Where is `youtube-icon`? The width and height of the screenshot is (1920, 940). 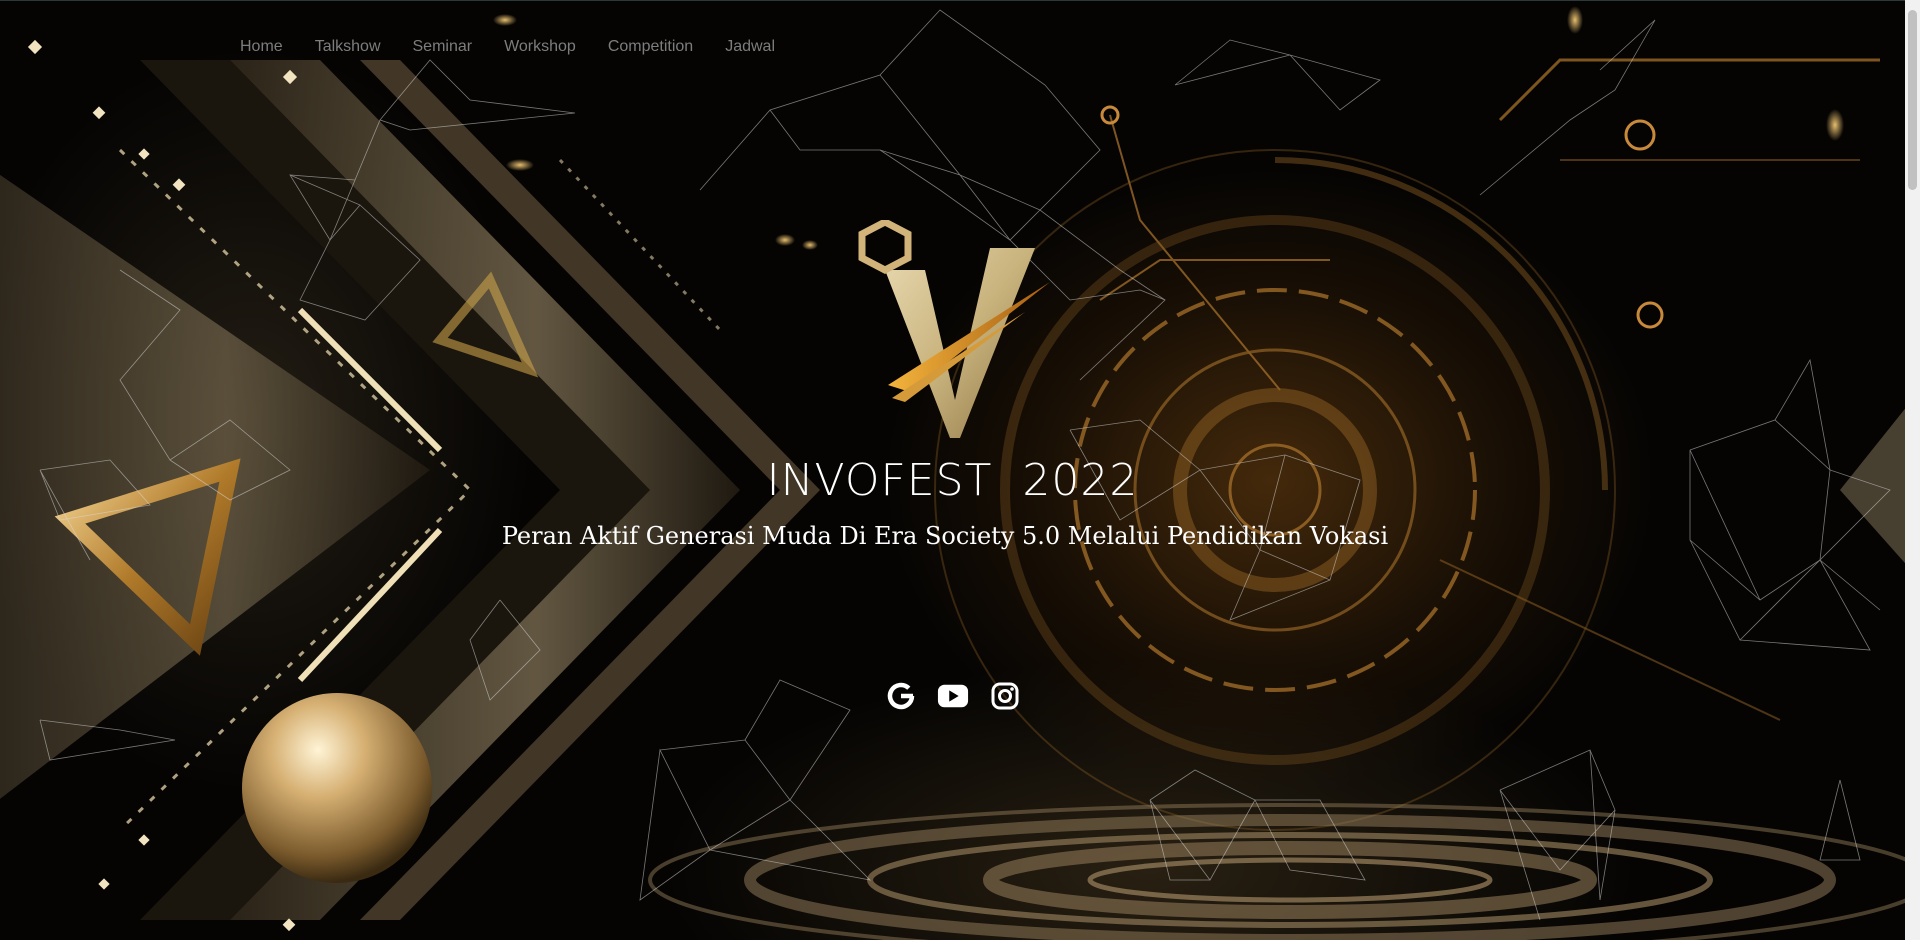
youtube-icon is located at coordinates (953, 696).